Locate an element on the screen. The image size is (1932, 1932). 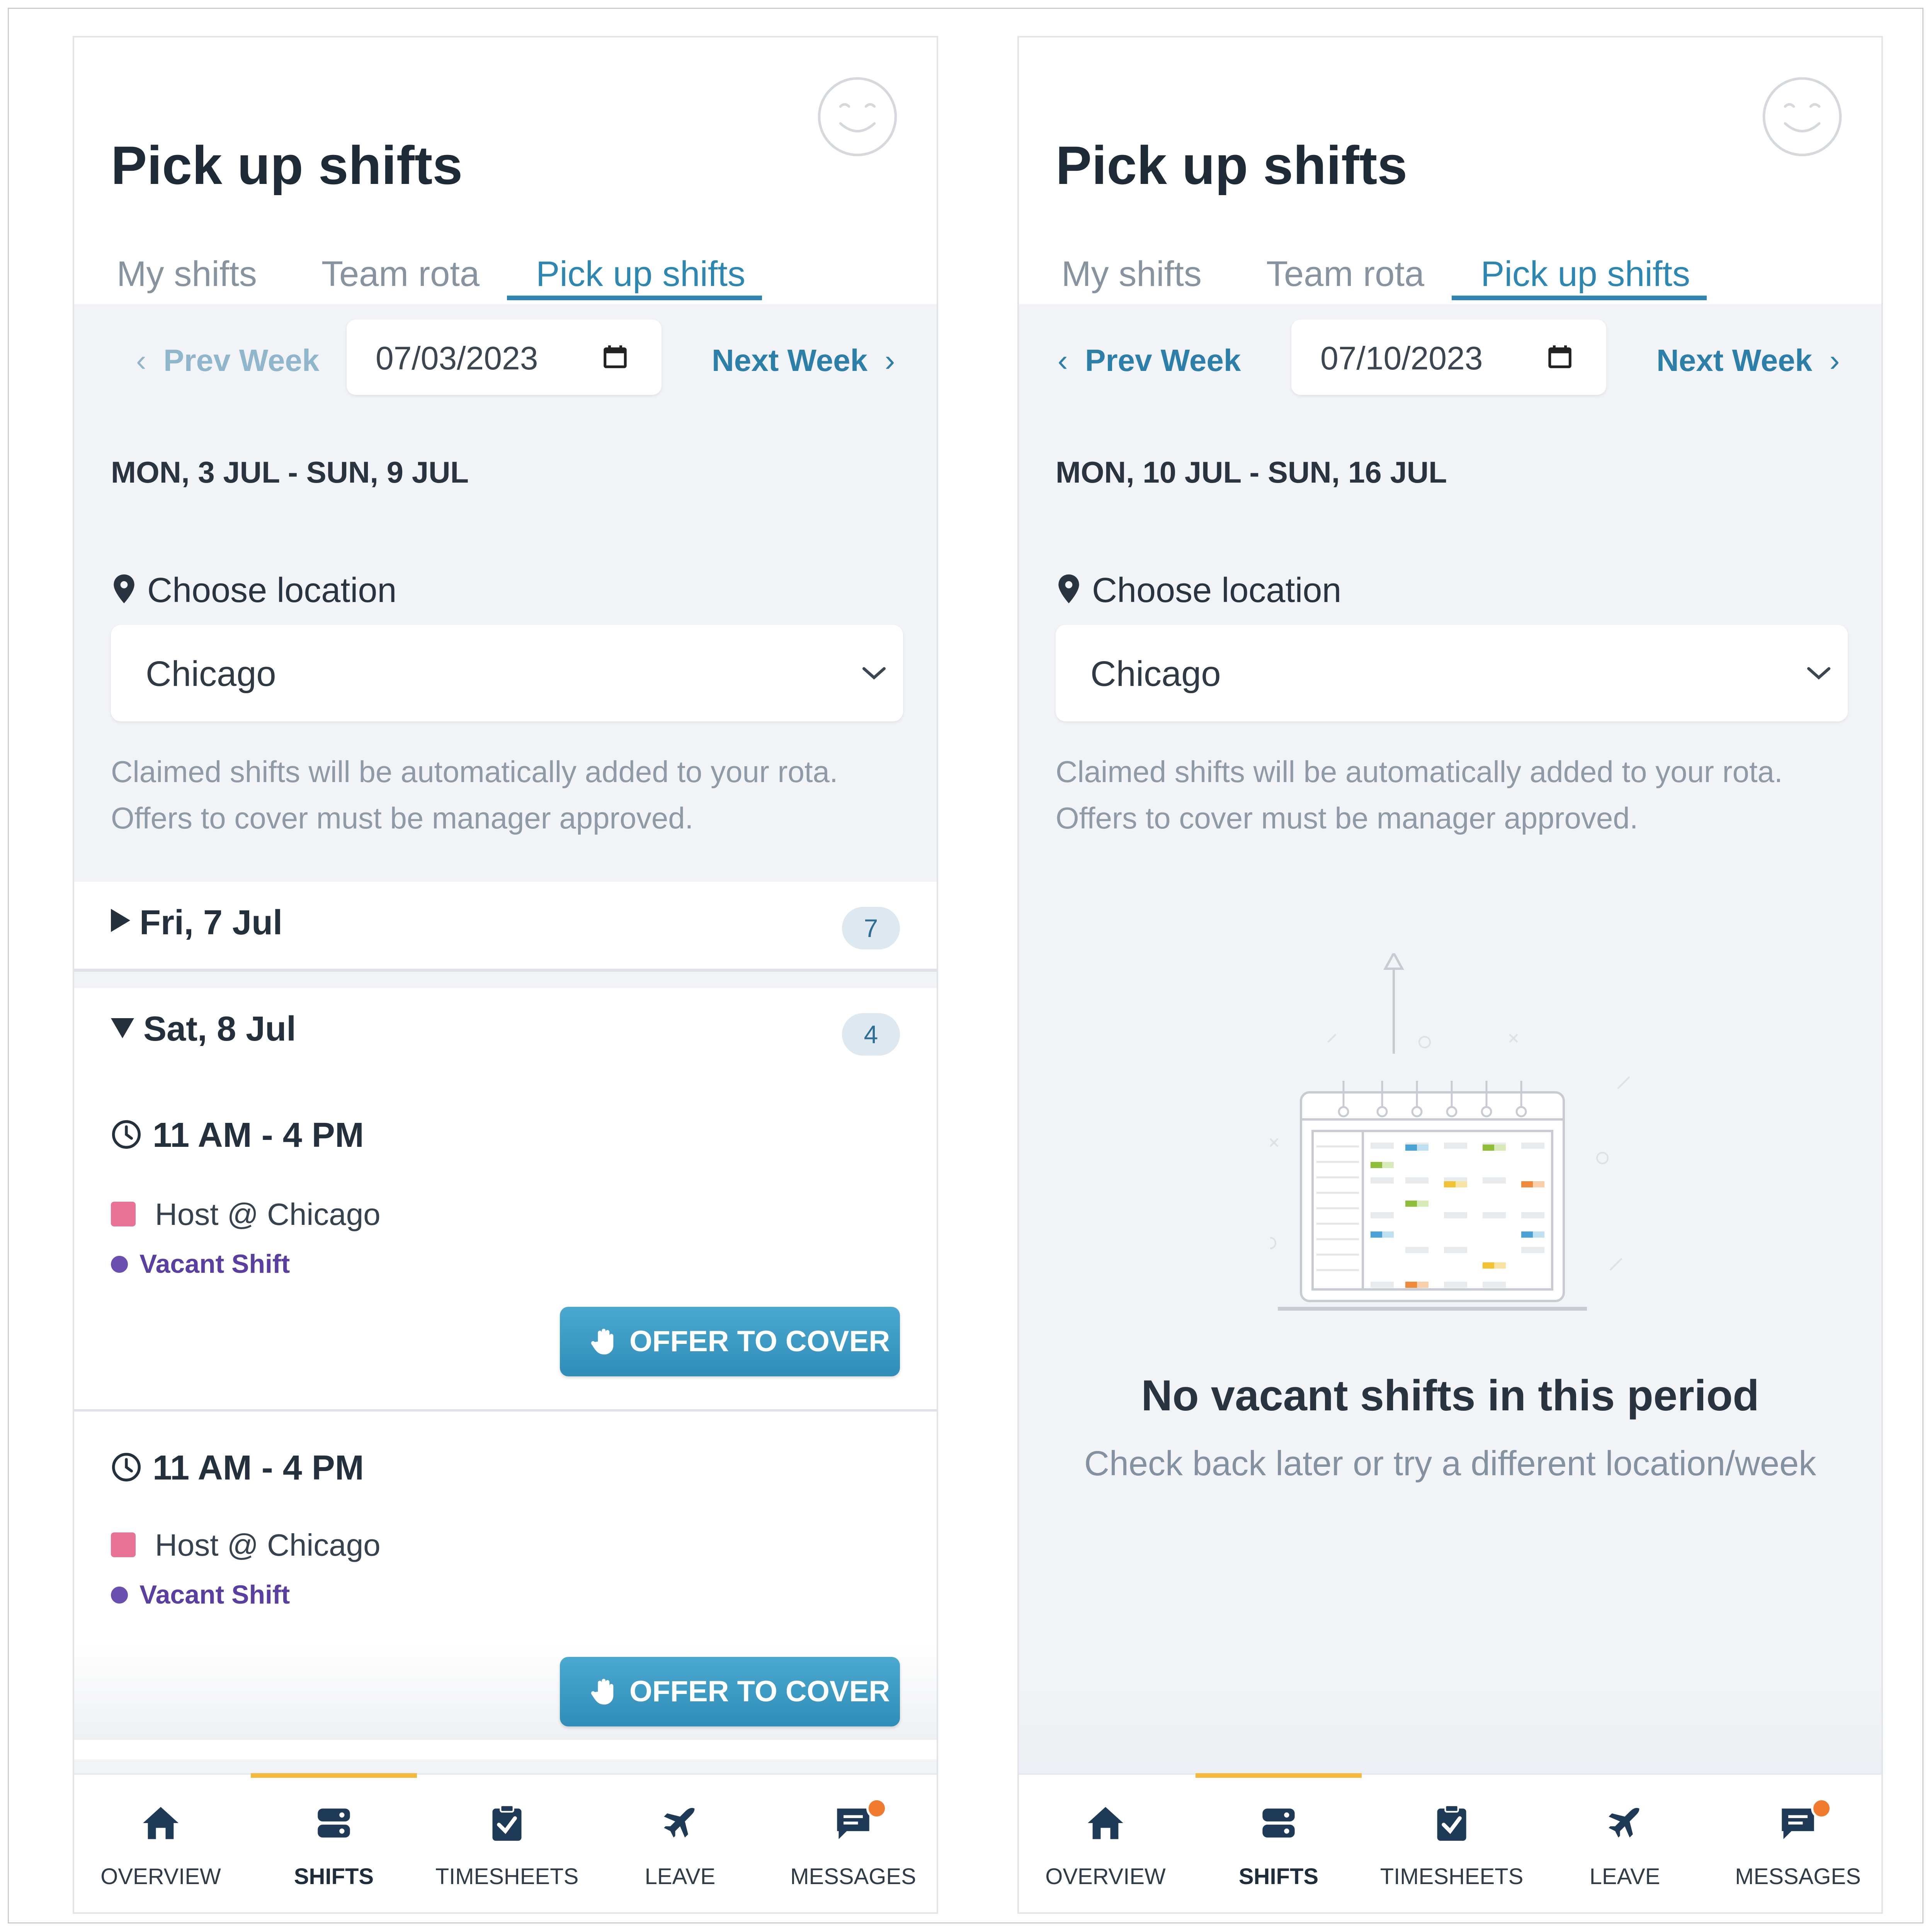
empty-state-title: No vacant shifts in this period is located at coordinates (1450, 1396).